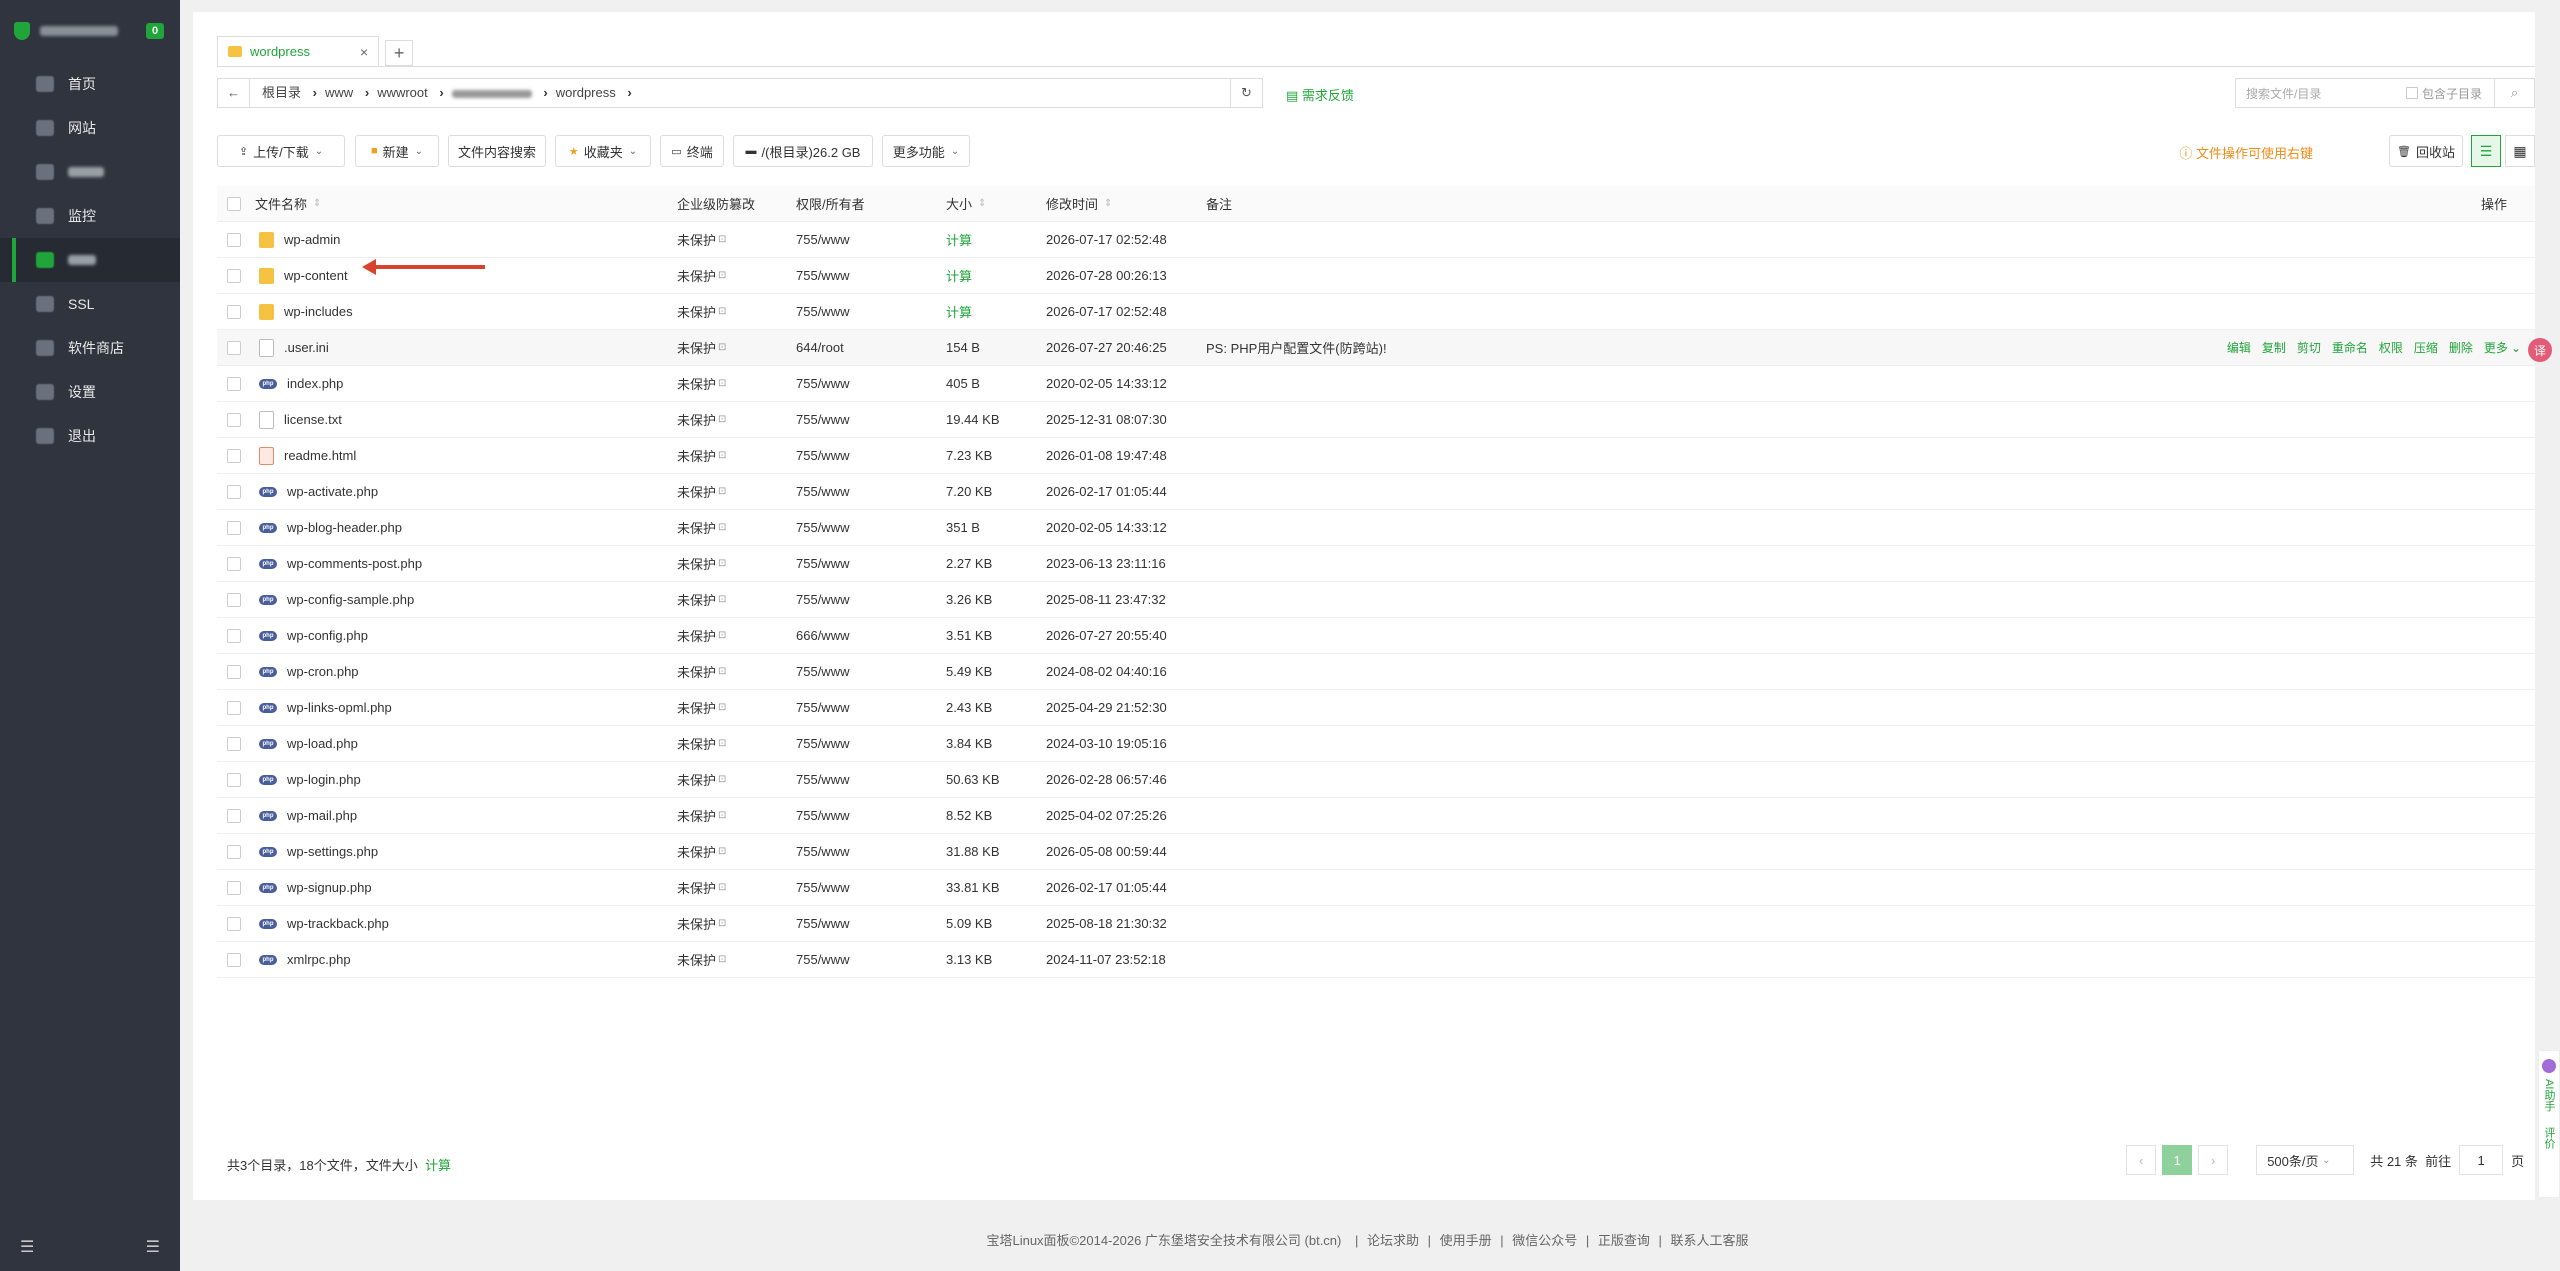 The image size is (2560, 1271). What do you see at coordinates (155, 31) in the screenshot?
I see `notification-badge: 0` at bounding box center [155, 31].